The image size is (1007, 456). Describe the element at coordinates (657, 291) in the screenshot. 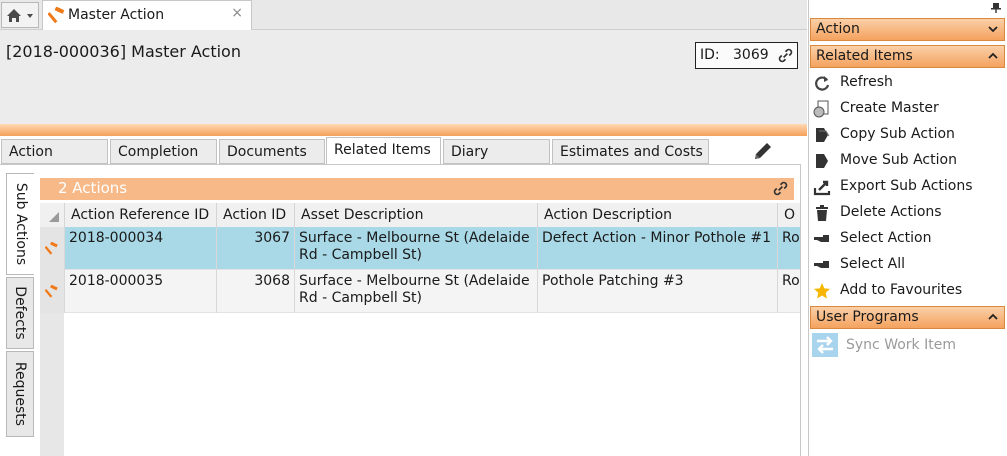

I see `cell-action-description: Pothole Patching #3` at that location.